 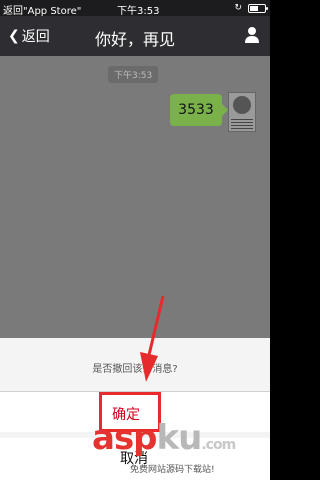 What do you see at coordinates (138, 11) in the screenshot?
I see `status-time: 下午3:53` at bounding box center [138, 11].